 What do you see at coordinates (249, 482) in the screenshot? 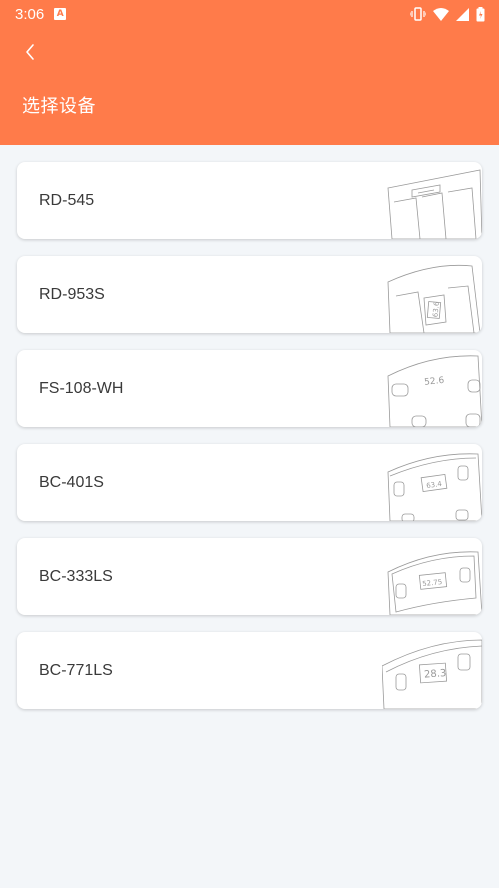
I see `device-card-bc-401s: BC-401S 63.4` at bounding box center [249, 482].